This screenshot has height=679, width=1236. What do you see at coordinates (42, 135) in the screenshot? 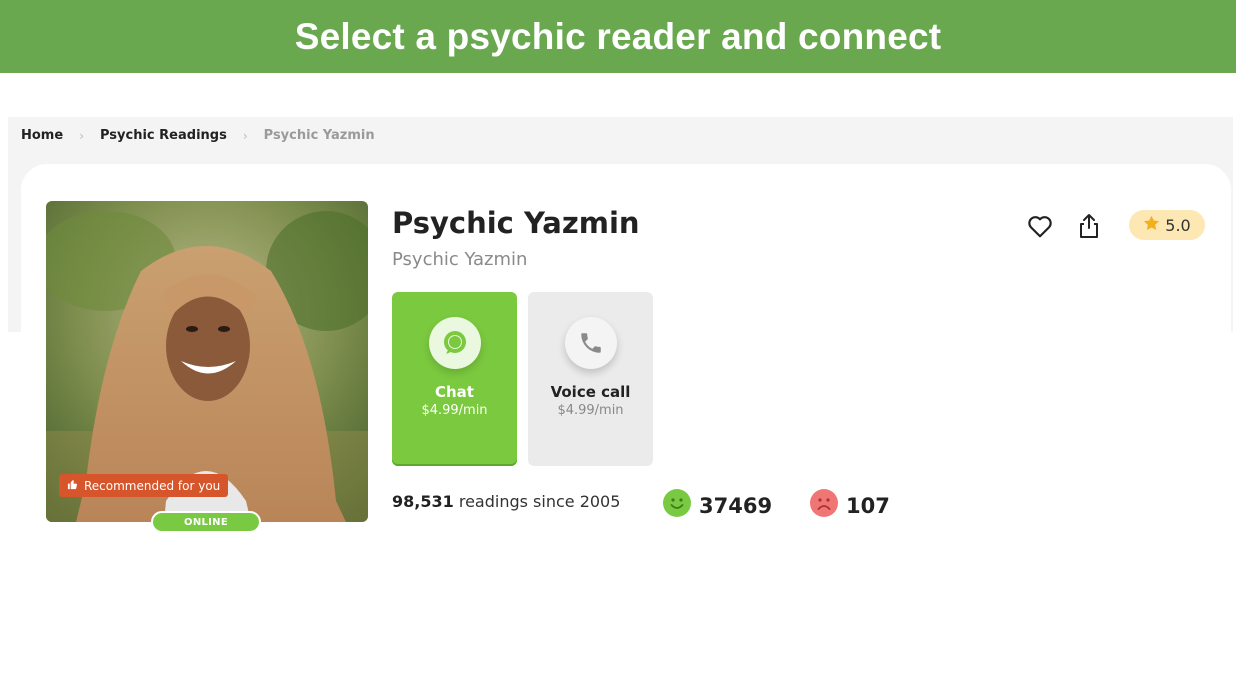
I see `breadcrumb-home: Home` at bounding box center [42, 135].